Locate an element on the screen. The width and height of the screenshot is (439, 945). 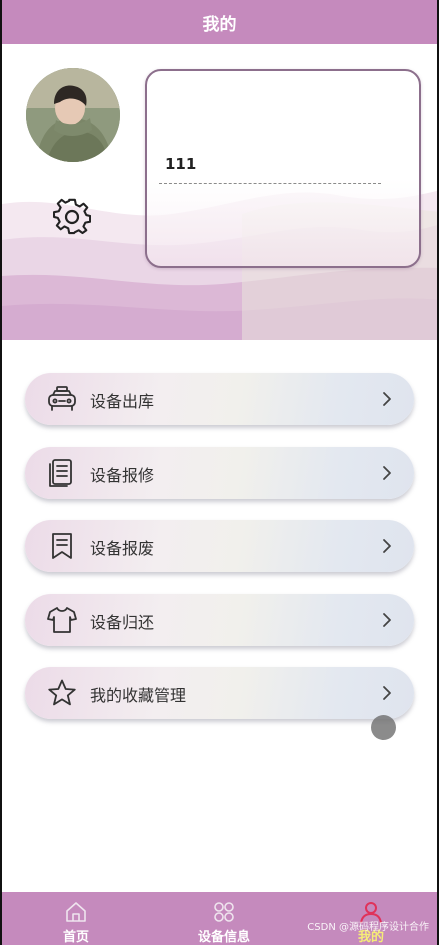
page-title: 我的 is located at coordinates (219, 24).